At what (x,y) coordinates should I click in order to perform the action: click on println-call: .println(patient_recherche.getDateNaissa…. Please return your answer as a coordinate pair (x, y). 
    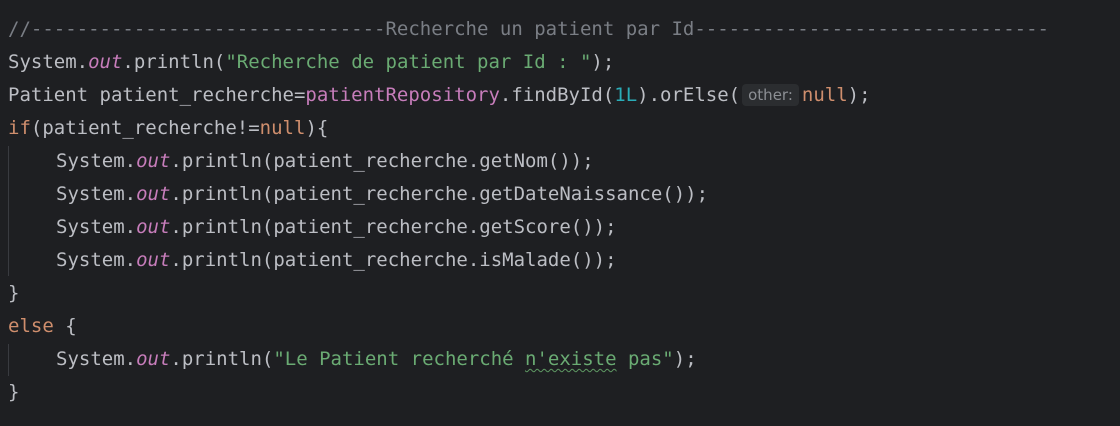
    Looking at the image, I should click on (439, 194).